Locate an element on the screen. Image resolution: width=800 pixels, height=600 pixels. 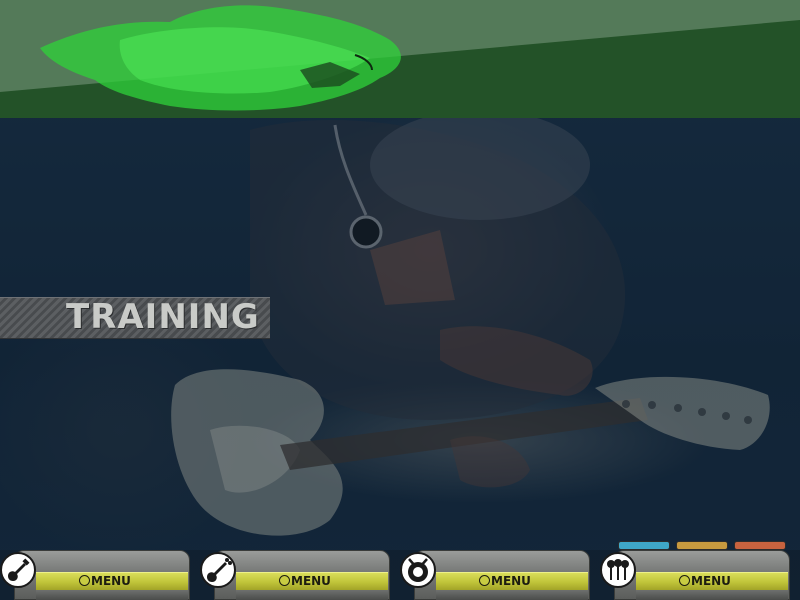
vocals-panel: MENU is located at coordinates (695, 575).